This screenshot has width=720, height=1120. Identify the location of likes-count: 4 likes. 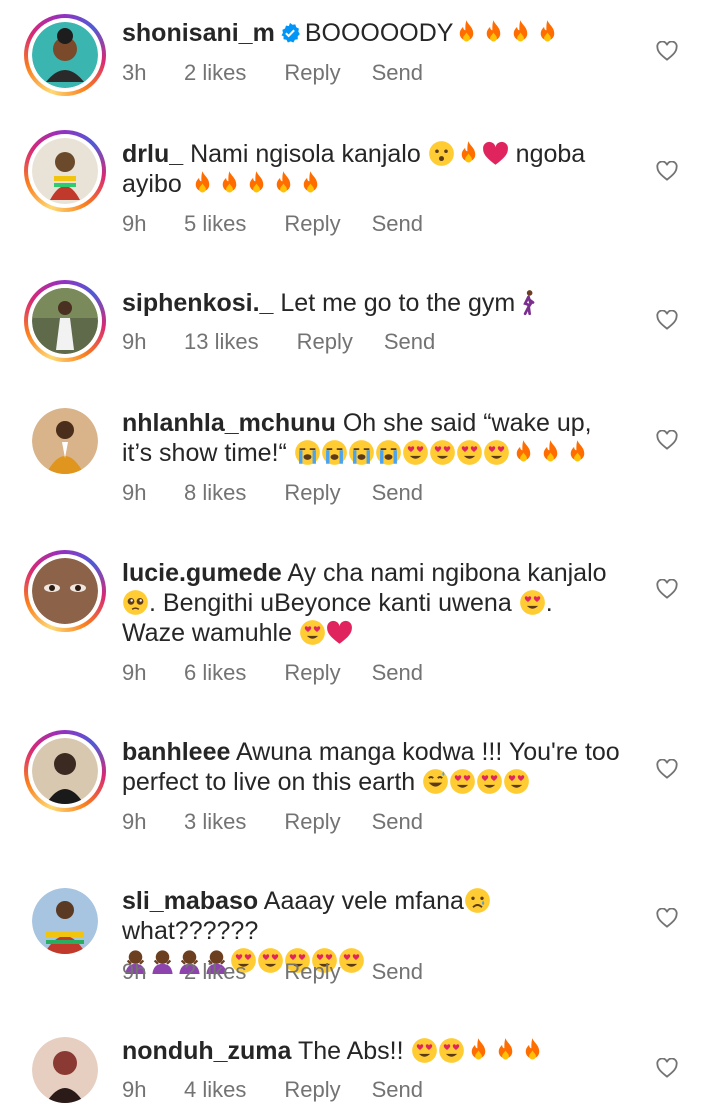
(215, 1090).